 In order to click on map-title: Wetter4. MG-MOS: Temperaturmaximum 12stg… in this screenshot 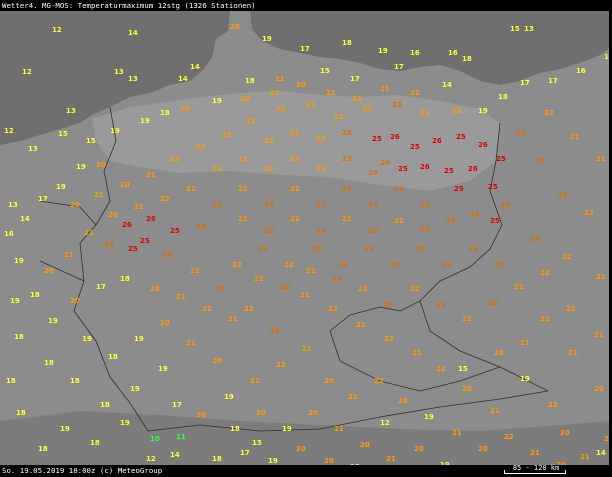, I will do `click(306, 5)`.